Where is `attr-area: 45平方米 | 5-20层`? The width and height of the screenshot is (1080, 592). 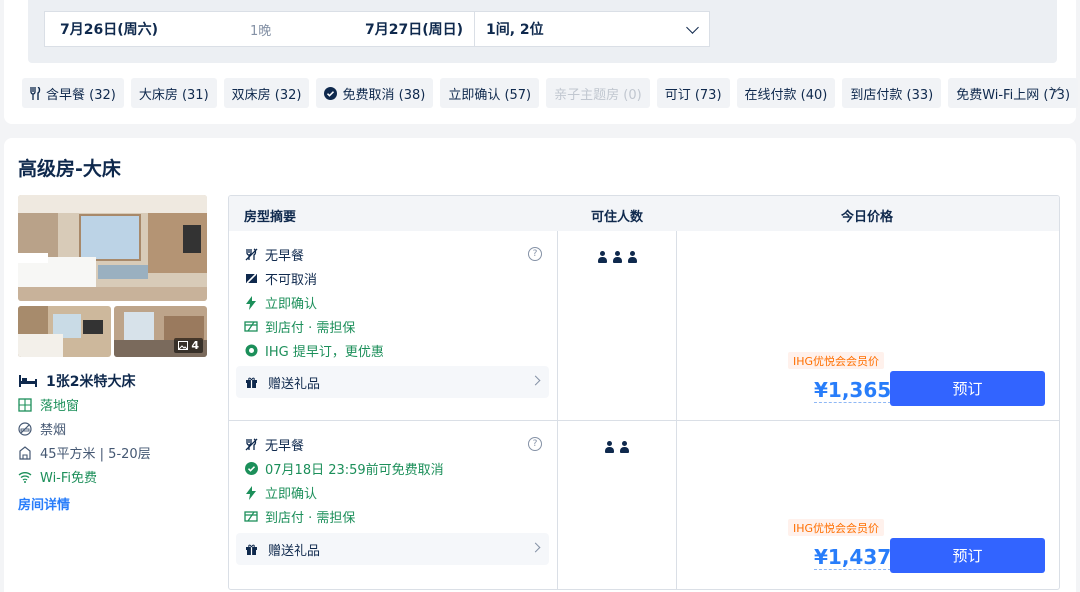 attr-area: 45平方米 | 5-20层 is located at coordinates (84, 452).